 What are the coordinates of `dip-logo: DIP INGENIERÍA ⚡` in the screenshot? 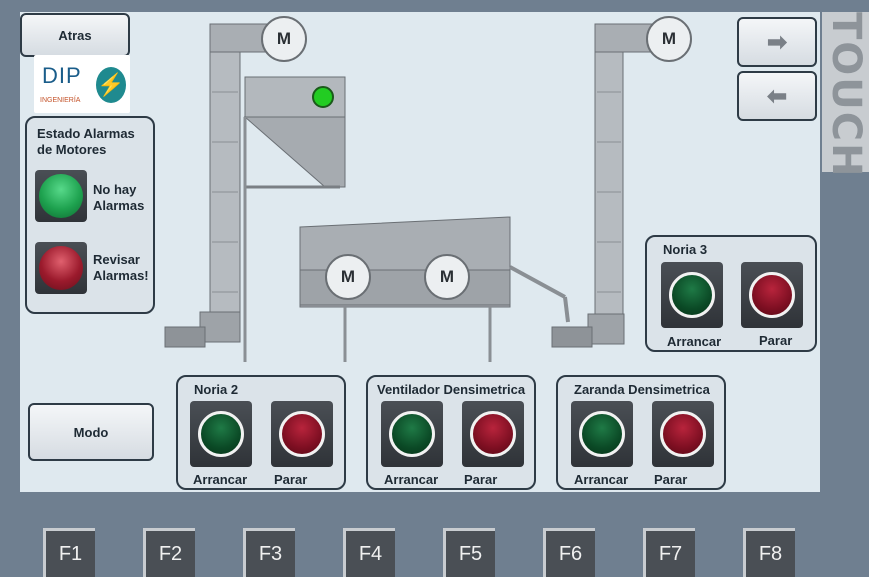 It's located at (82, 84).